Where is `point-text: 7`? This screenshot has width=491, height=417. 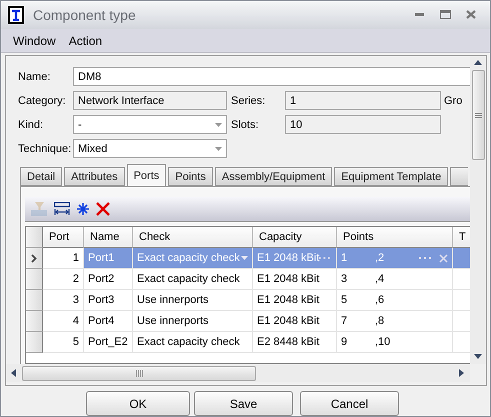 point-text: 7 is located at coordinates (344, 321).